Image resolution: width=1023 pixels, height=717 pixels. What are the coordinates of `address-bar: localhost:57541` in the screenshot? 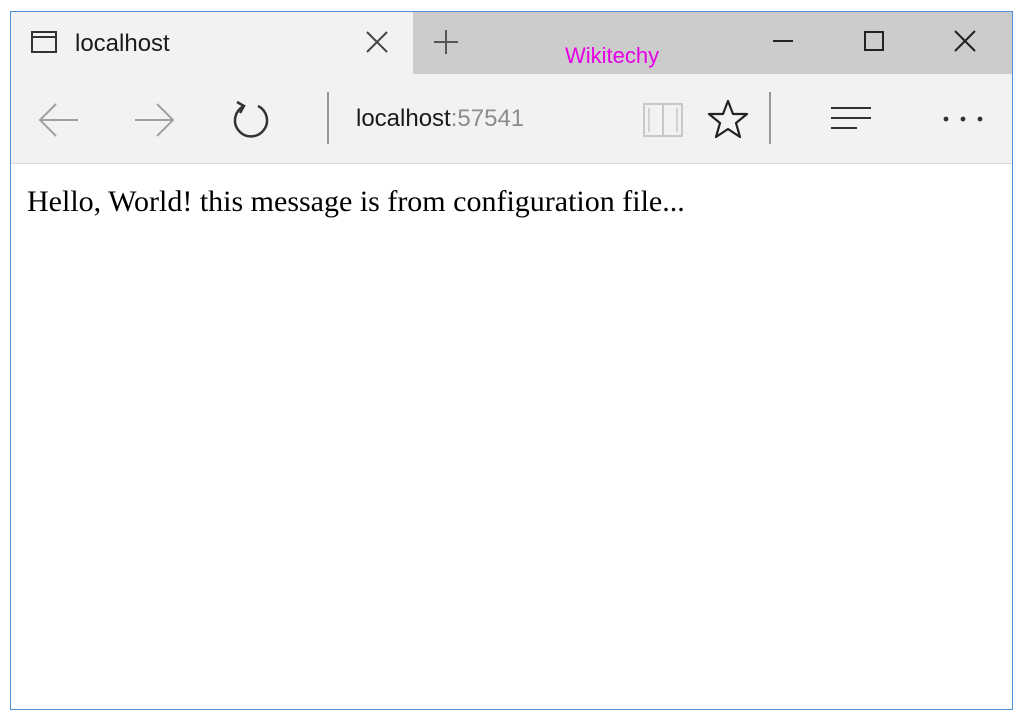 It's located at (440, 119).